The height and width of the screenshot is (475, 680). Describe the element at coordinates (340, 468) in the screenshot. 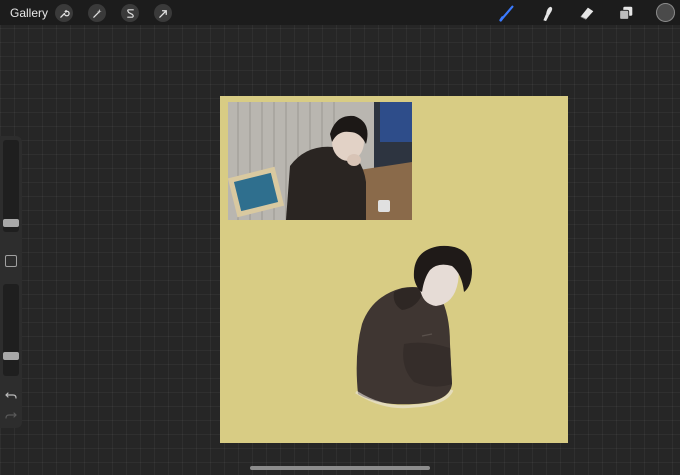

I see `home-indicator` at that location.